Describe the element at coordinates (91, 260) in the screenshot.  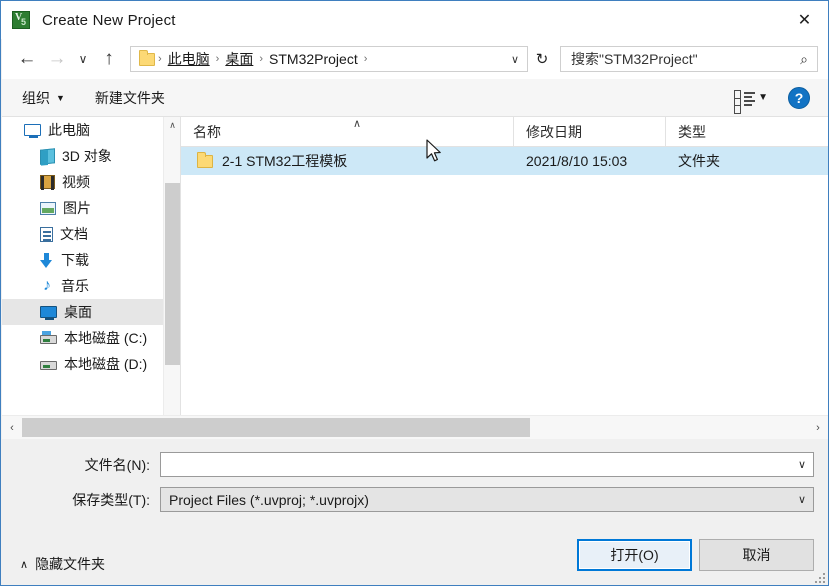
I see `sidebar-item-5: 下载` at that location.